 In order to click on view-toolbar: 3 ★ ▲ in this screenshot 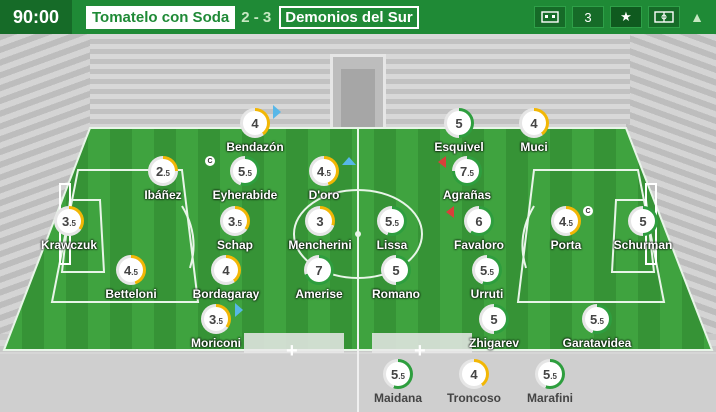, I will do `click(621, 17)`.